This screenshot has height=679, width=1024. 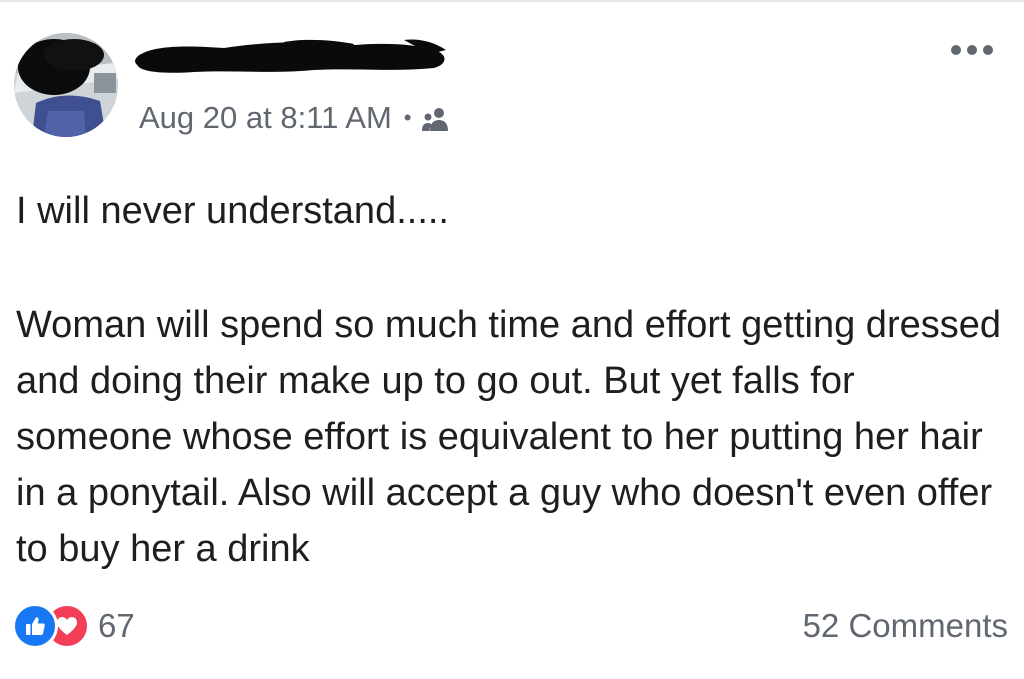 I want to click on post-timestamp: Aug 20 at 8:11 AM, so click(x=265, y=118).